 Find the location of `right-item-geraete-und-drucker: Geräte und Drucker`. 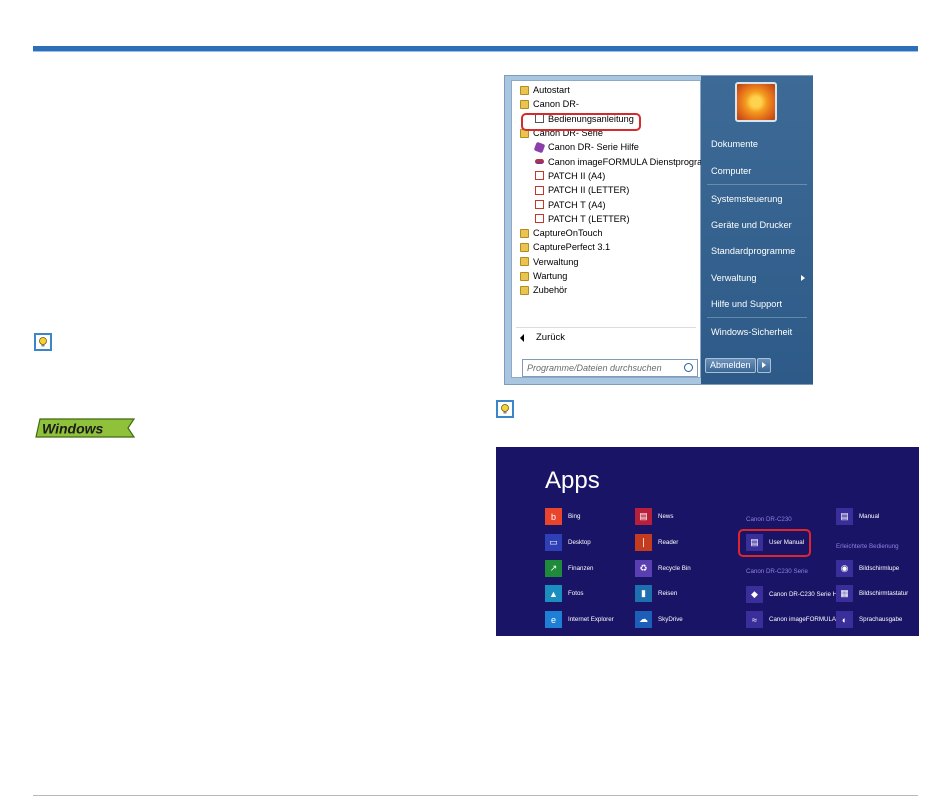

right-item-geraete-und-drucker: Geräte und Drucker is located at coordinates (751, 225).